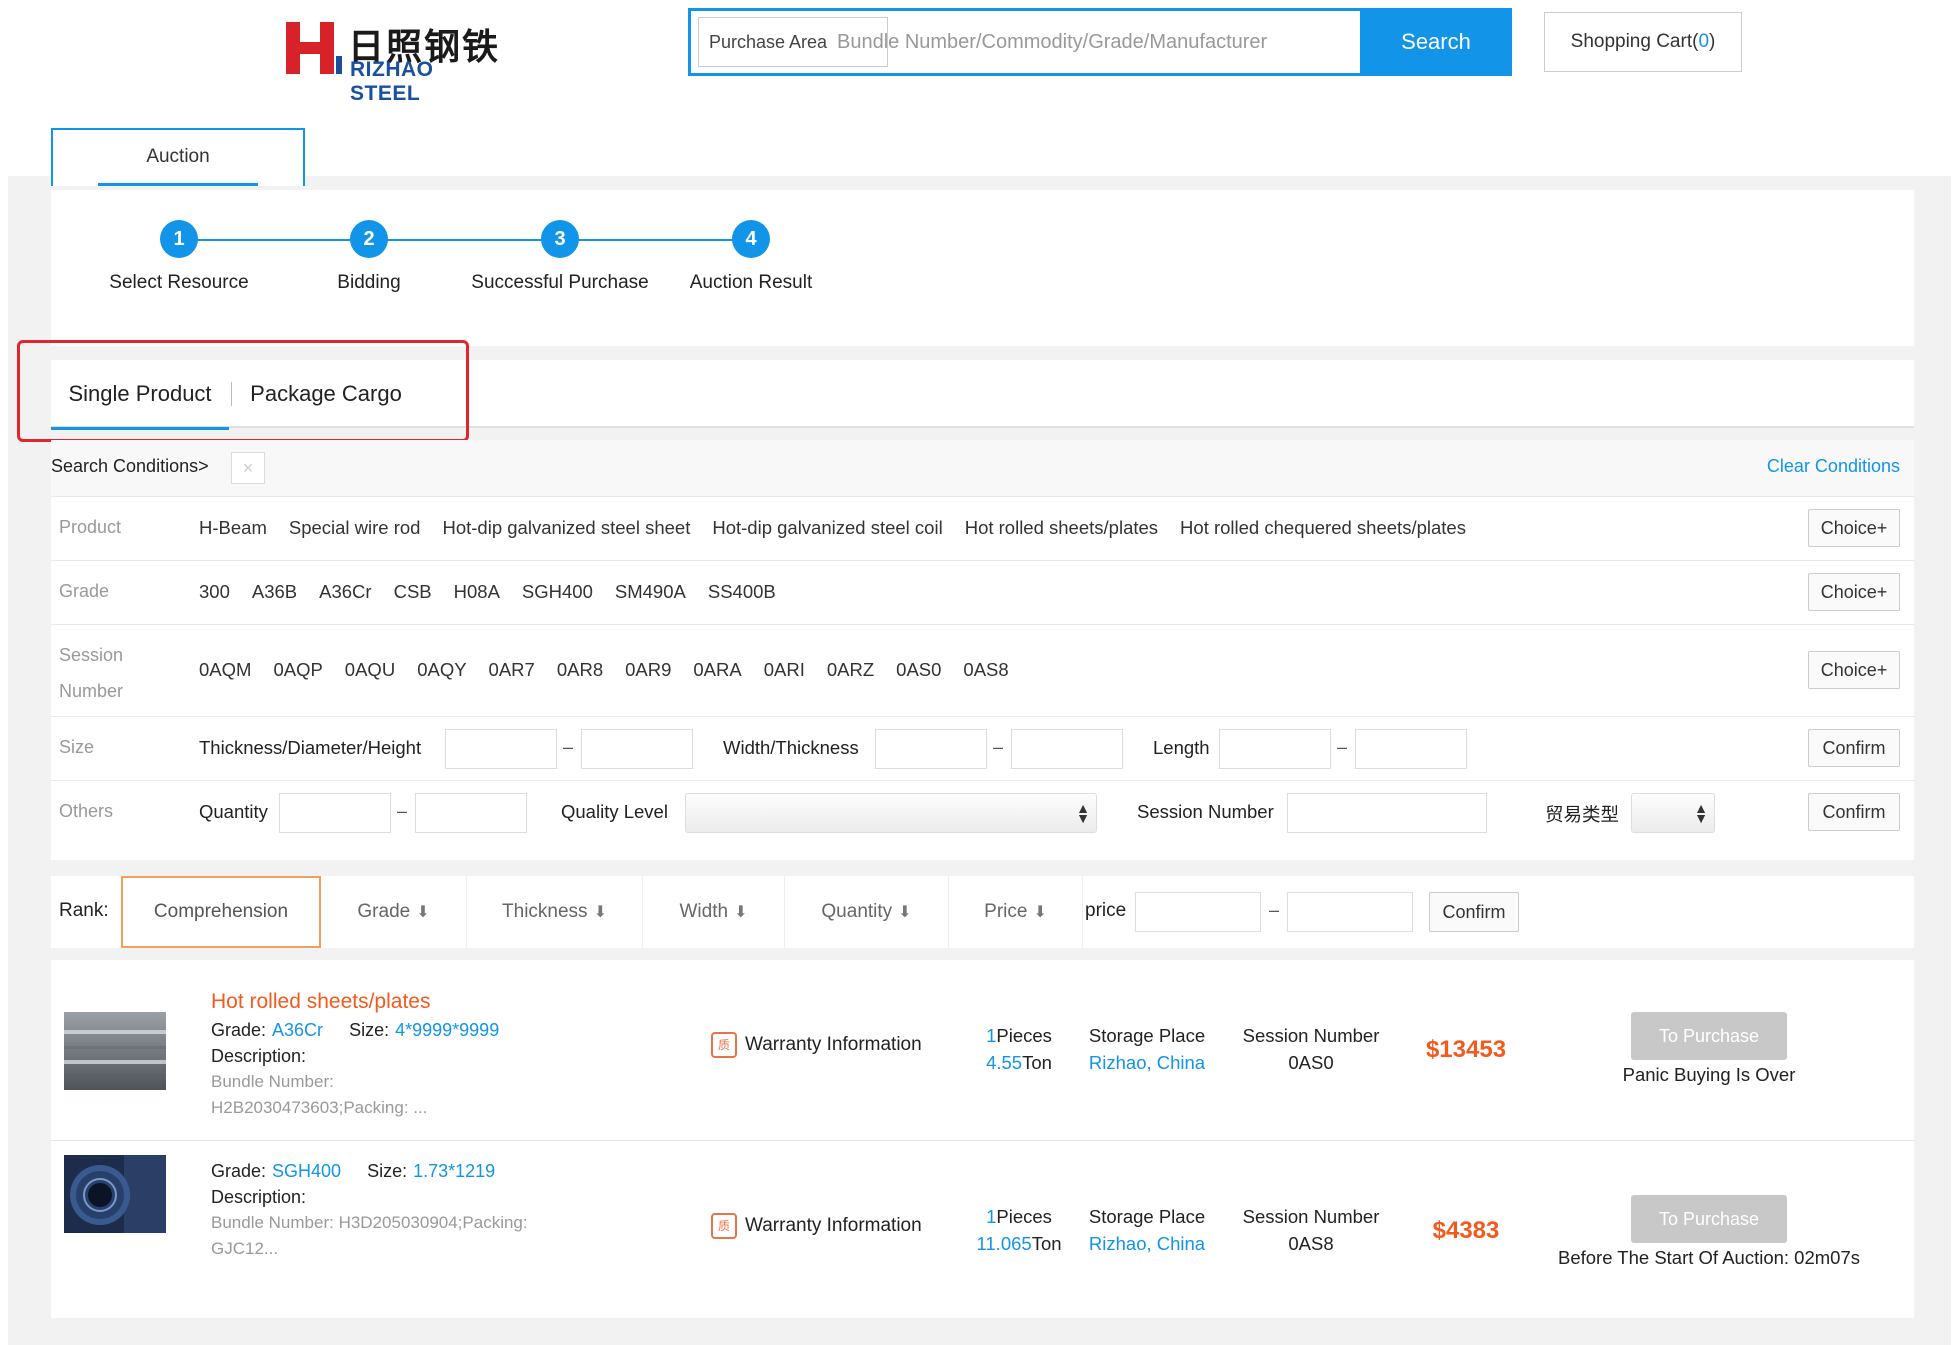 Image resolution: width=1959 pixels, height=1345 pixels. What do you see at coordinates (1854, 528) in the screenshot?
I see `product-choice-button: Choice+` at bounding box center [1854, 528].